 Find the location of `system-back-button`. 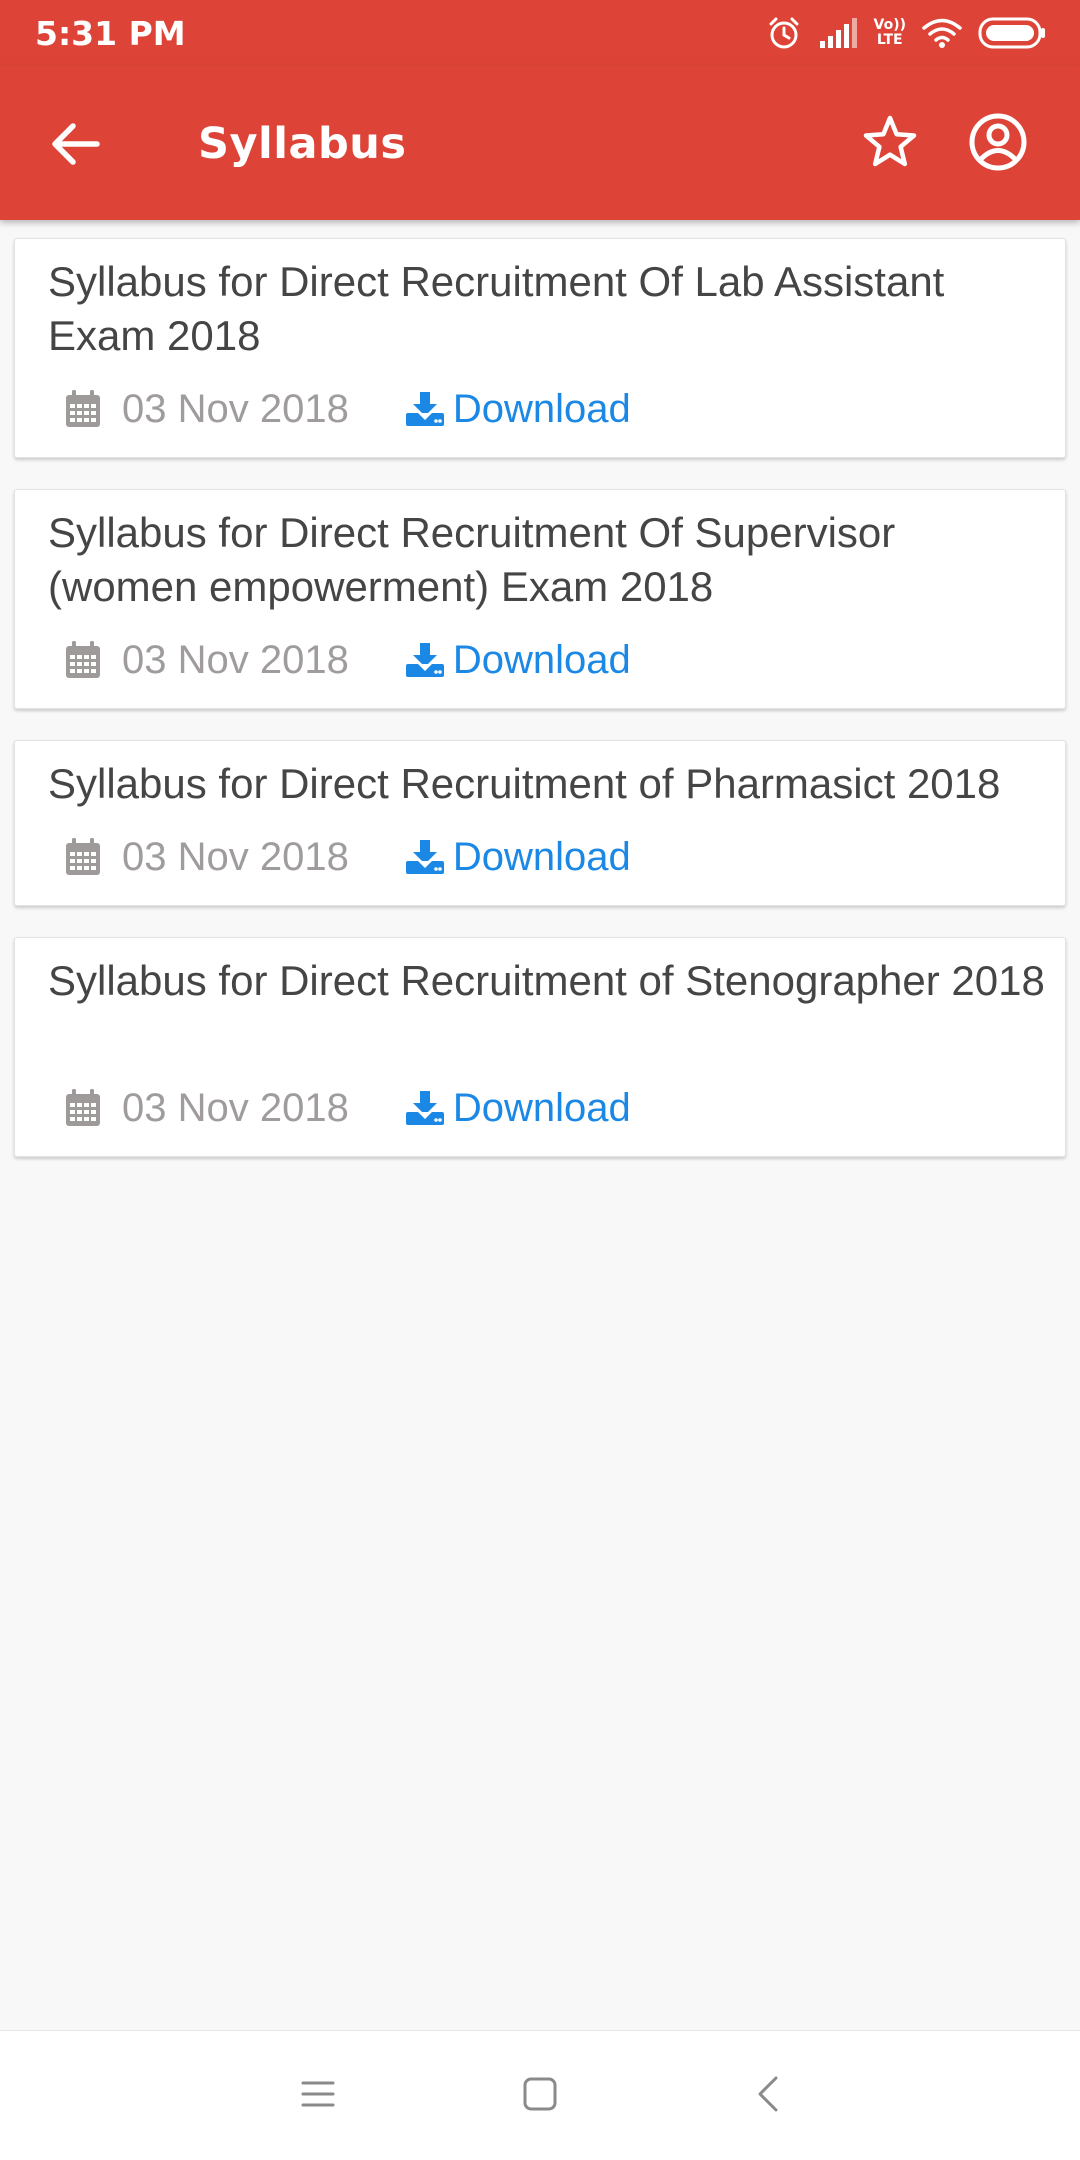

system-back-button is located at coordinates (768, 2096).